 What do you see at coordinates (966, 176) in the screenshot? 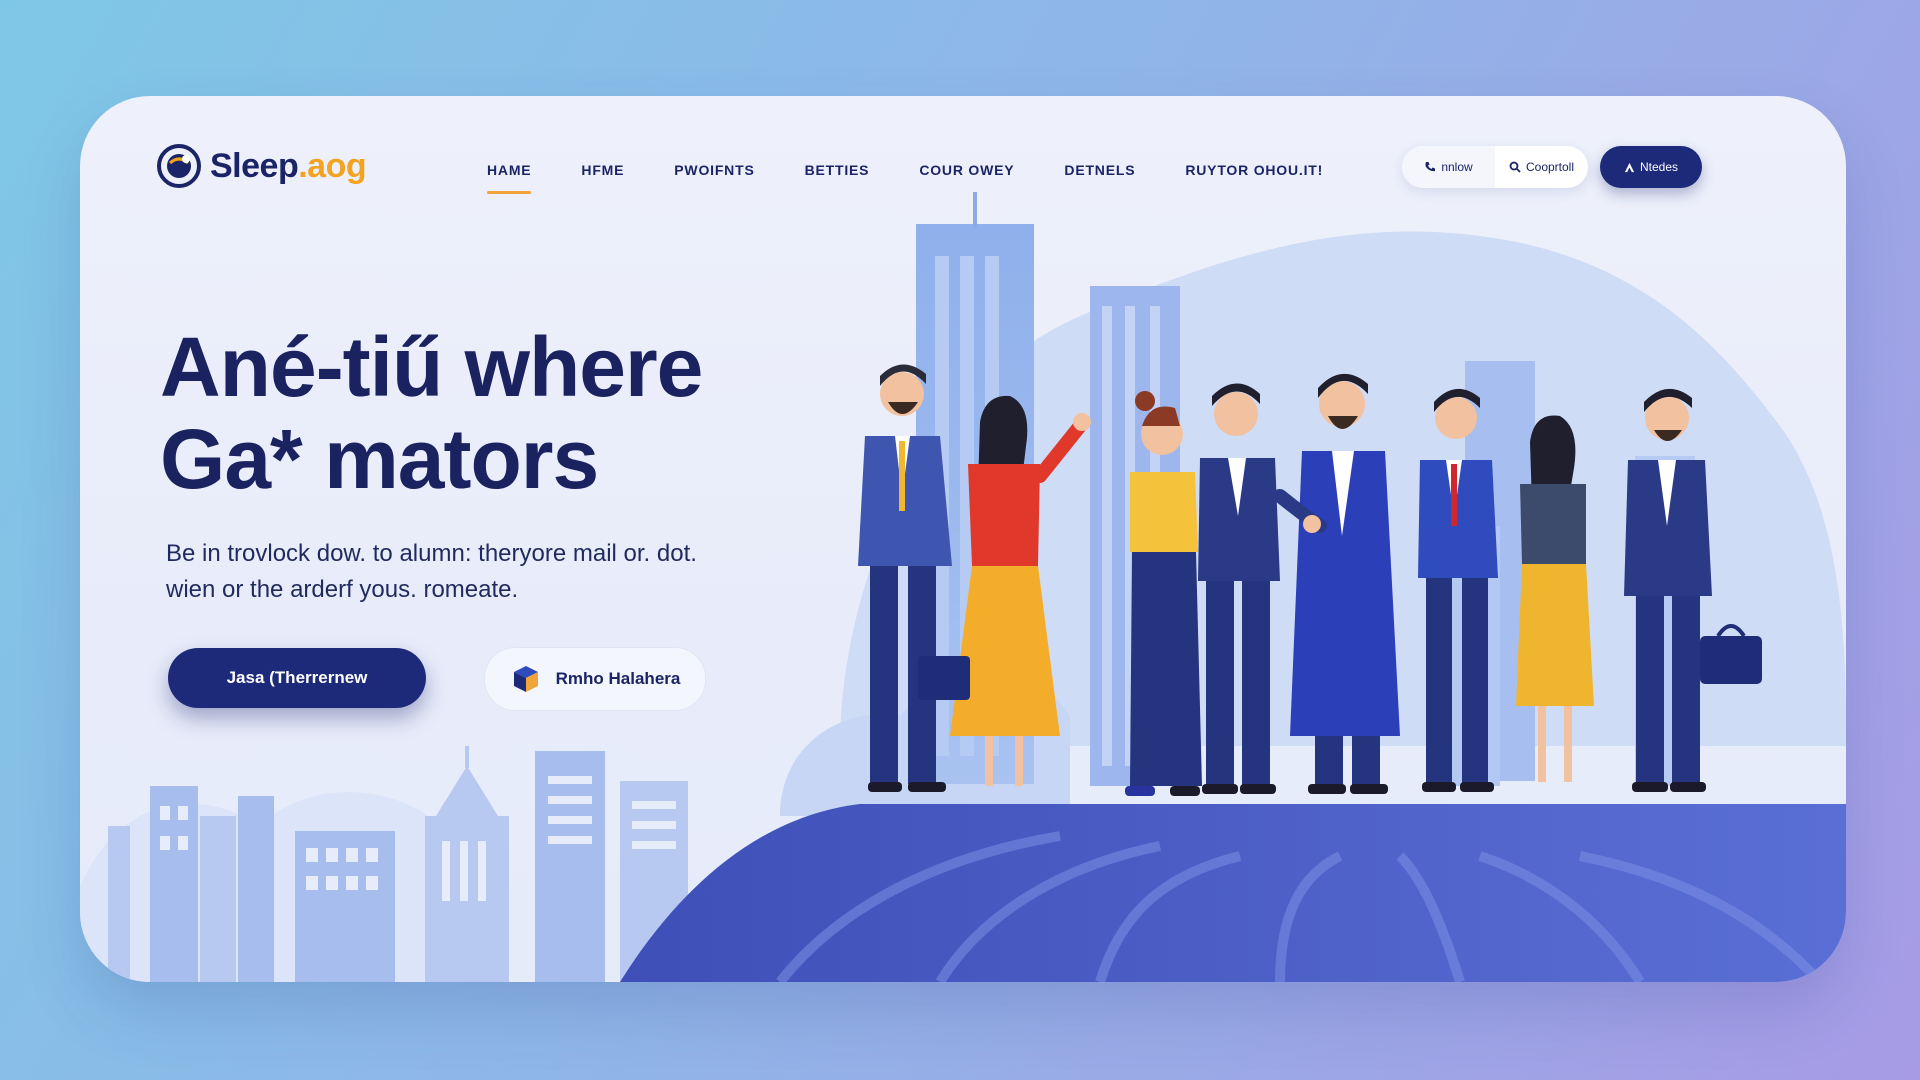
I see `nav-item-cour-owey: COUR OWEY` at bounding box center [966, 176].